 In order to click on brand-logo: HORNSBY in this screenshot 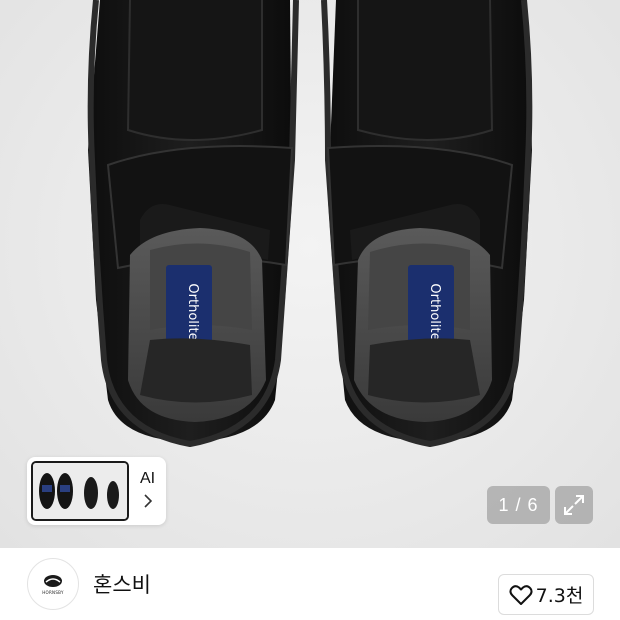, I will do `click(53, 584)`.